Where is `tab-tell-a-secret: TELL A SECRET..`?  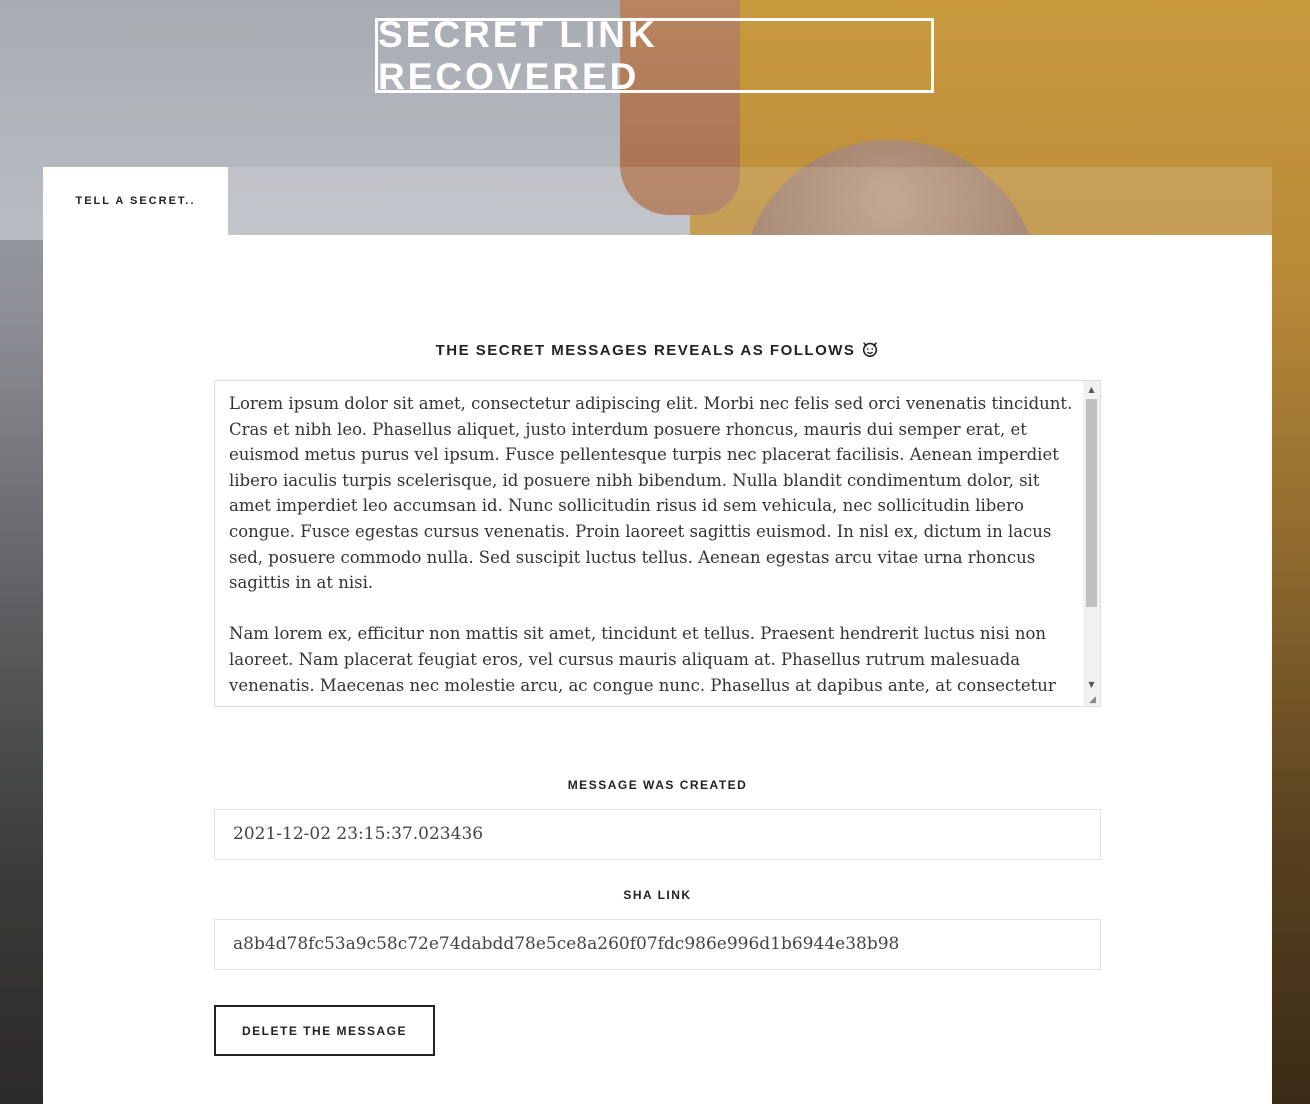 tab-tell-a-secret: TELL A SECRET.. is located at coordinates (135, 201).